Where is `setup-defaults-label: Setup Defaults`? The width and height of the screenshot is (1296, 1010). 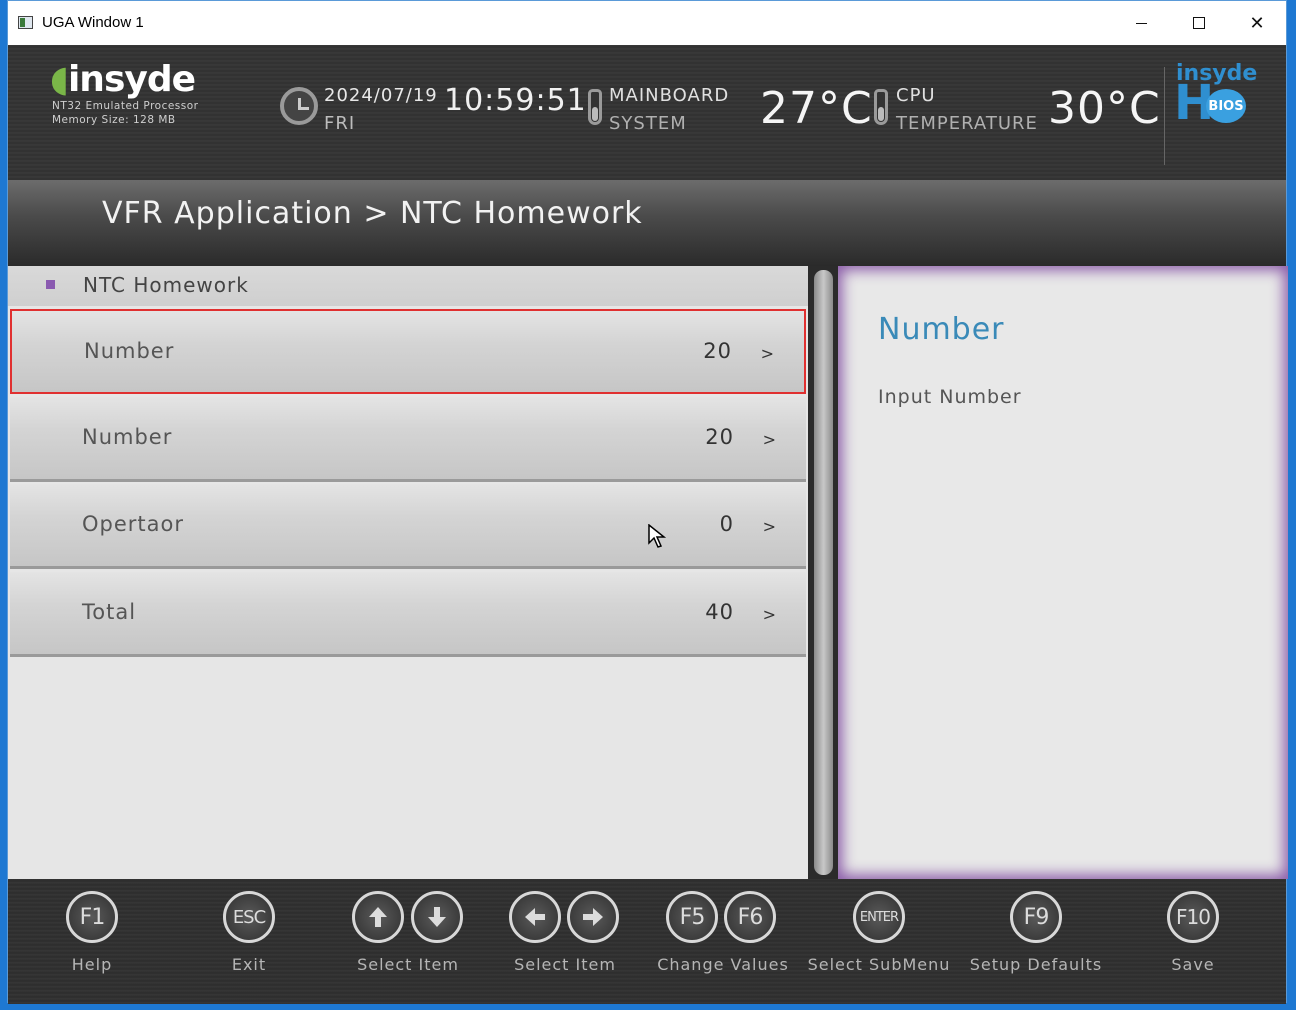
setup-defaults-label: Setup Defaults is located at coordinates (1036, 964).